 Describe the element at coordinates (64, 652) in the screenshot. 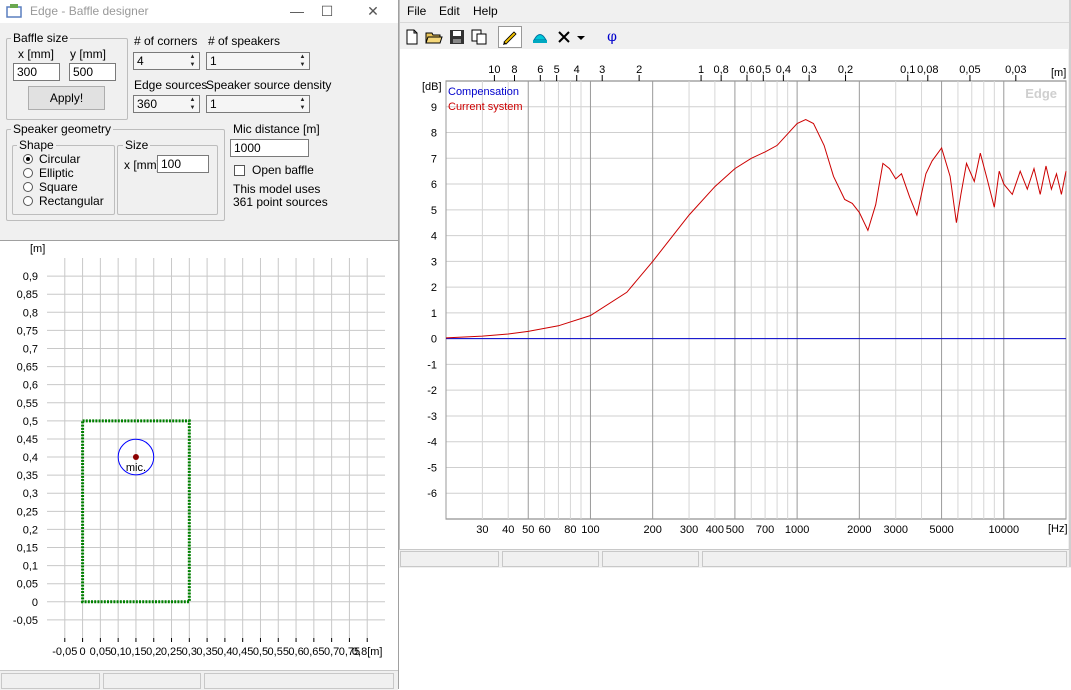

I see `baffle-x-tick-label: -0,05` at that location.